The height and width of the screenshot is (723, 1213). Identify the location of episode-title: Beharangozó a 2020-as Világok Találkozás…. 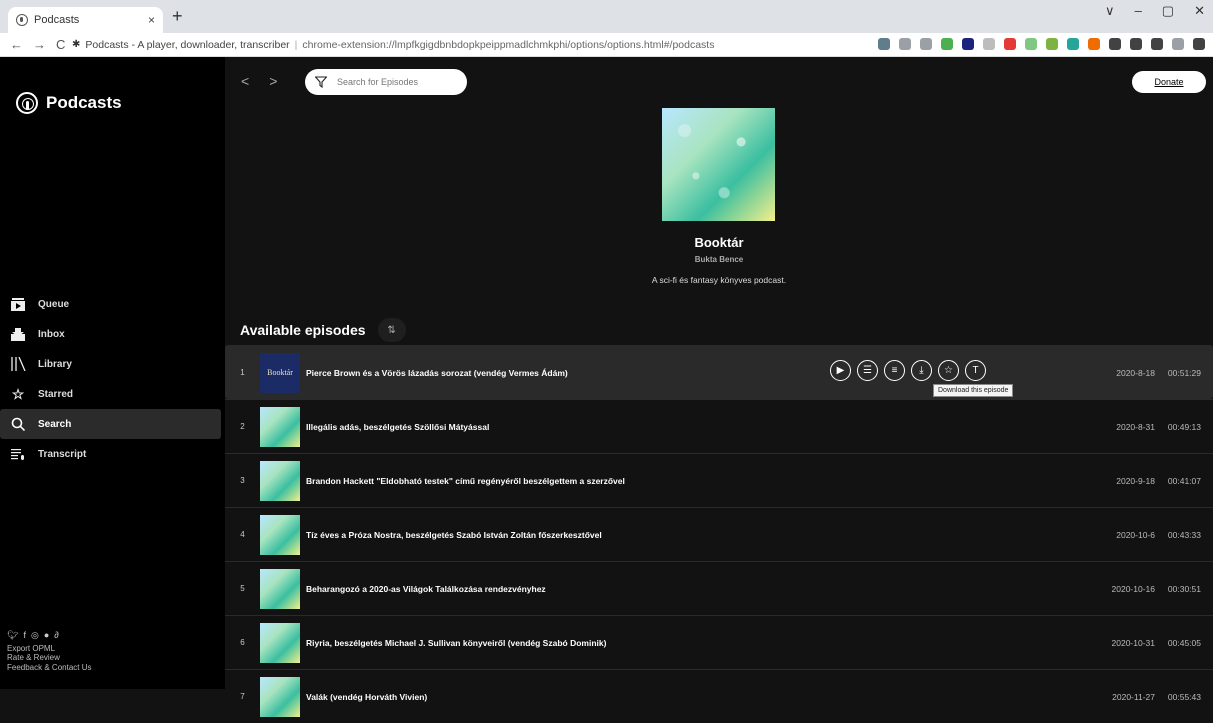
(759, 589).